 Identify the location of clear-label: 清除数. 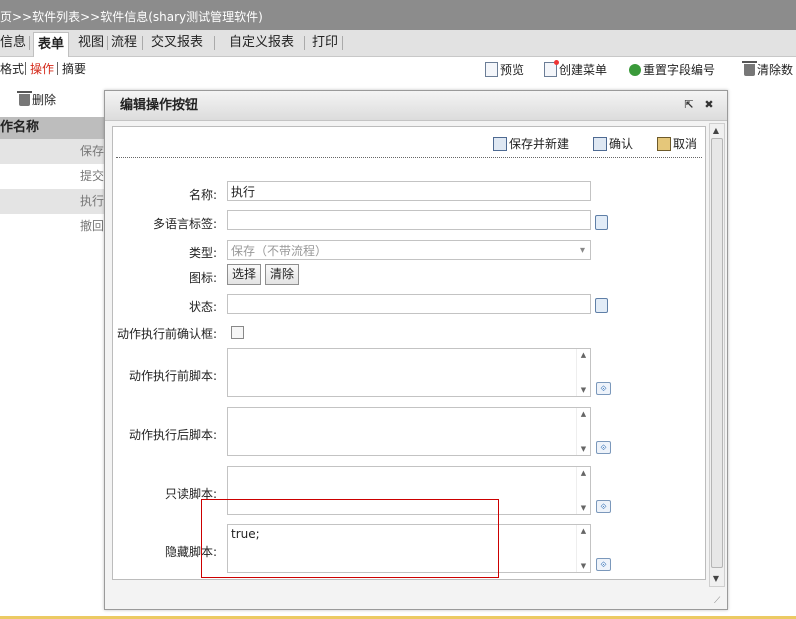
(775, 70).